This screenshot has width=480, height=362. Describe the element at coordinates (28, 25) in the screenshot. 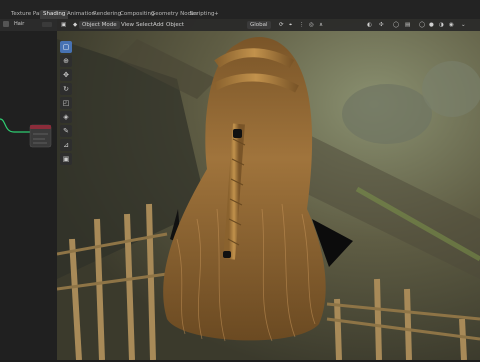

I see `node-editor-header: Hair` at that location.